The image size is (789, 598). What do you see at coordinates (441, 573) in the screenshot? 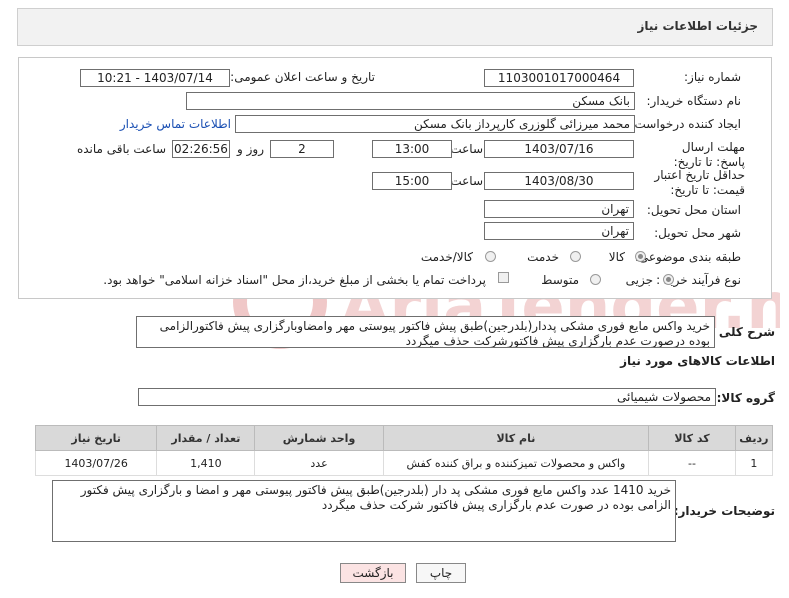
I see `print-button: چاپ` at bounding box center [441, 573].